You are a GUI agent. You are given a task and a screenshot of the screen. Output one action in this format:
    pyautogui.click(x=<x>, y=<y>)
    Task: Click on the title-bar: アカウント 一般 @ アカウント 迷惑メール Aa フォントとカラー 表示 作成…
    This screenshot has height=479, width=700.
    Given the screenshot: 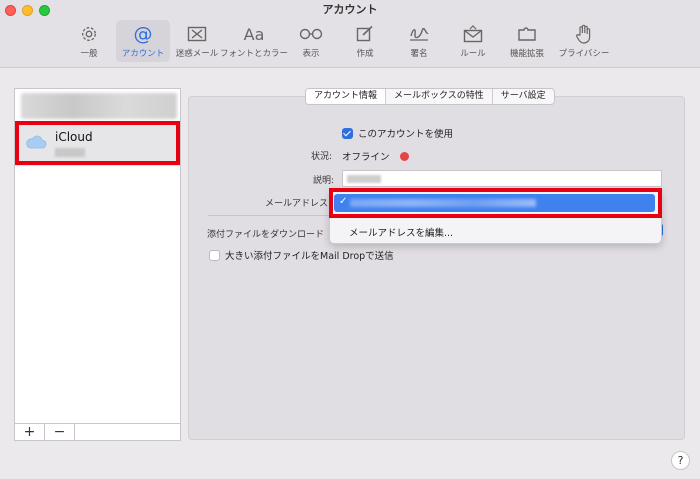 What is the action you would take?
    pyautogui.click(x=350, y=34)
    